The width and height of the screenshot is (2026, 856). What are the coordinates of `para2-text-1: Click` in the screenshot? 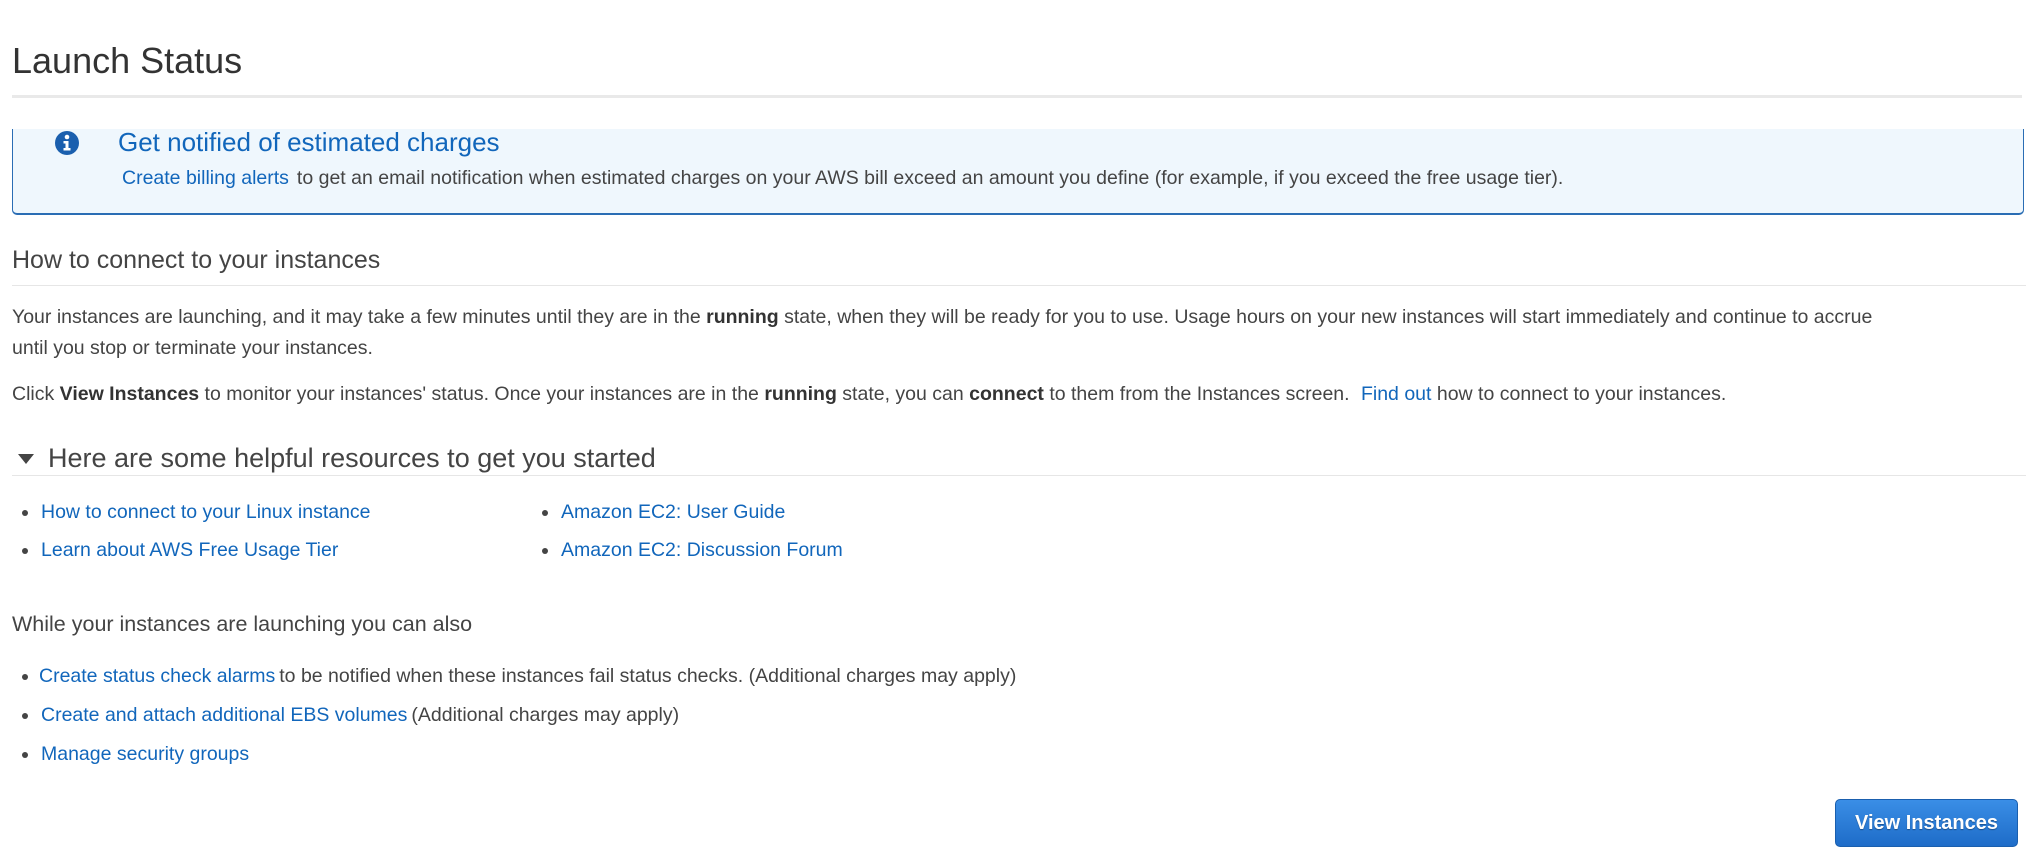 It's located at (36, 394).